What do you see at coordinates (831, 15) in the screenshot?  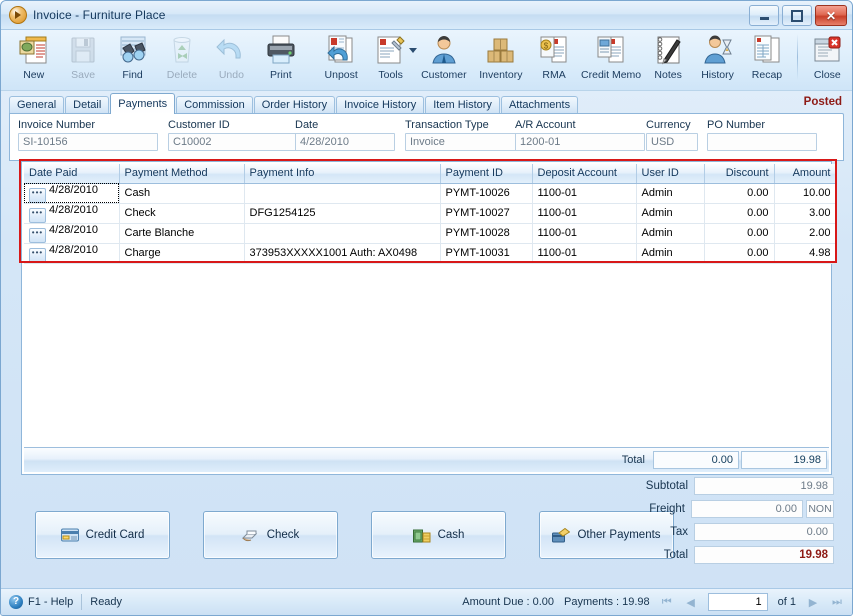 I see `close-button: ✕` at bounding box center [831, 15].